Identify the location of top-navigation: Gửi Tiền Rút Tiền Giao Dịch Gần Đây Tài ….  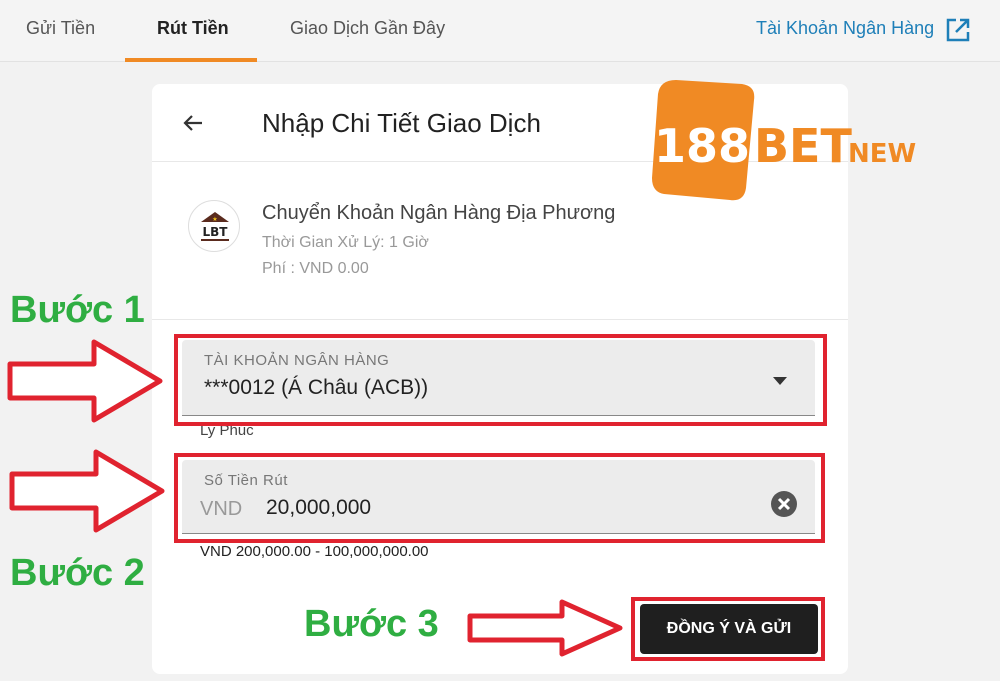
(500, 31).